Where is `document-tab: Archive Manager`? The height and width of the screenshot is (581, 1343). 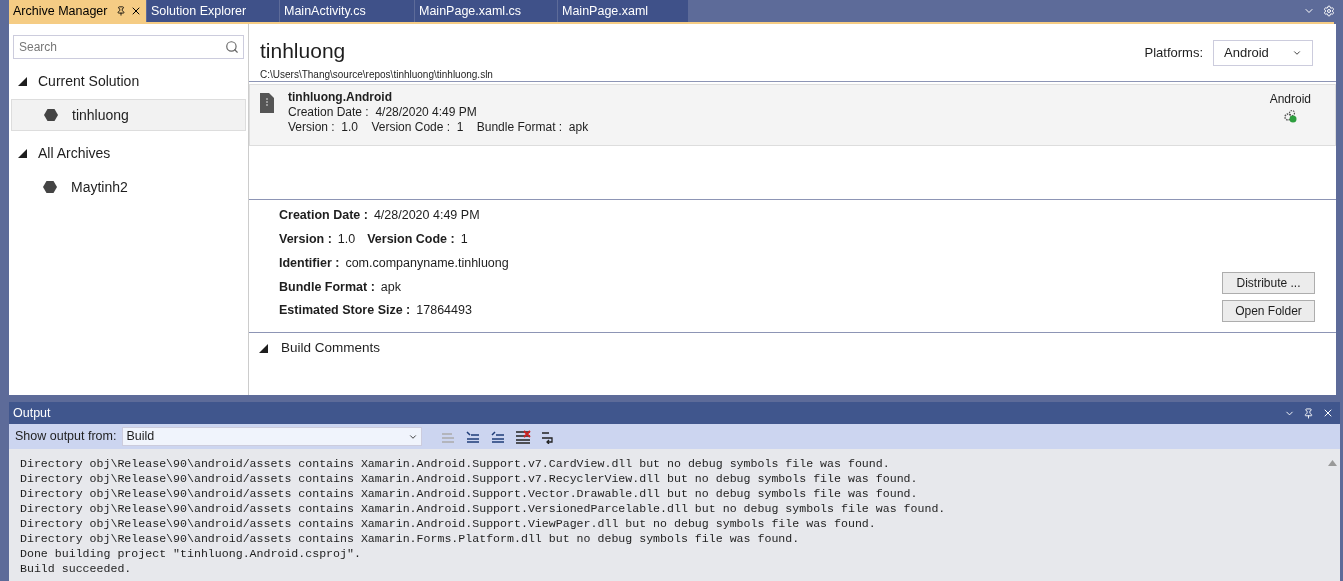 document-tab: Archive Manager is located at coordinates (77, 11).